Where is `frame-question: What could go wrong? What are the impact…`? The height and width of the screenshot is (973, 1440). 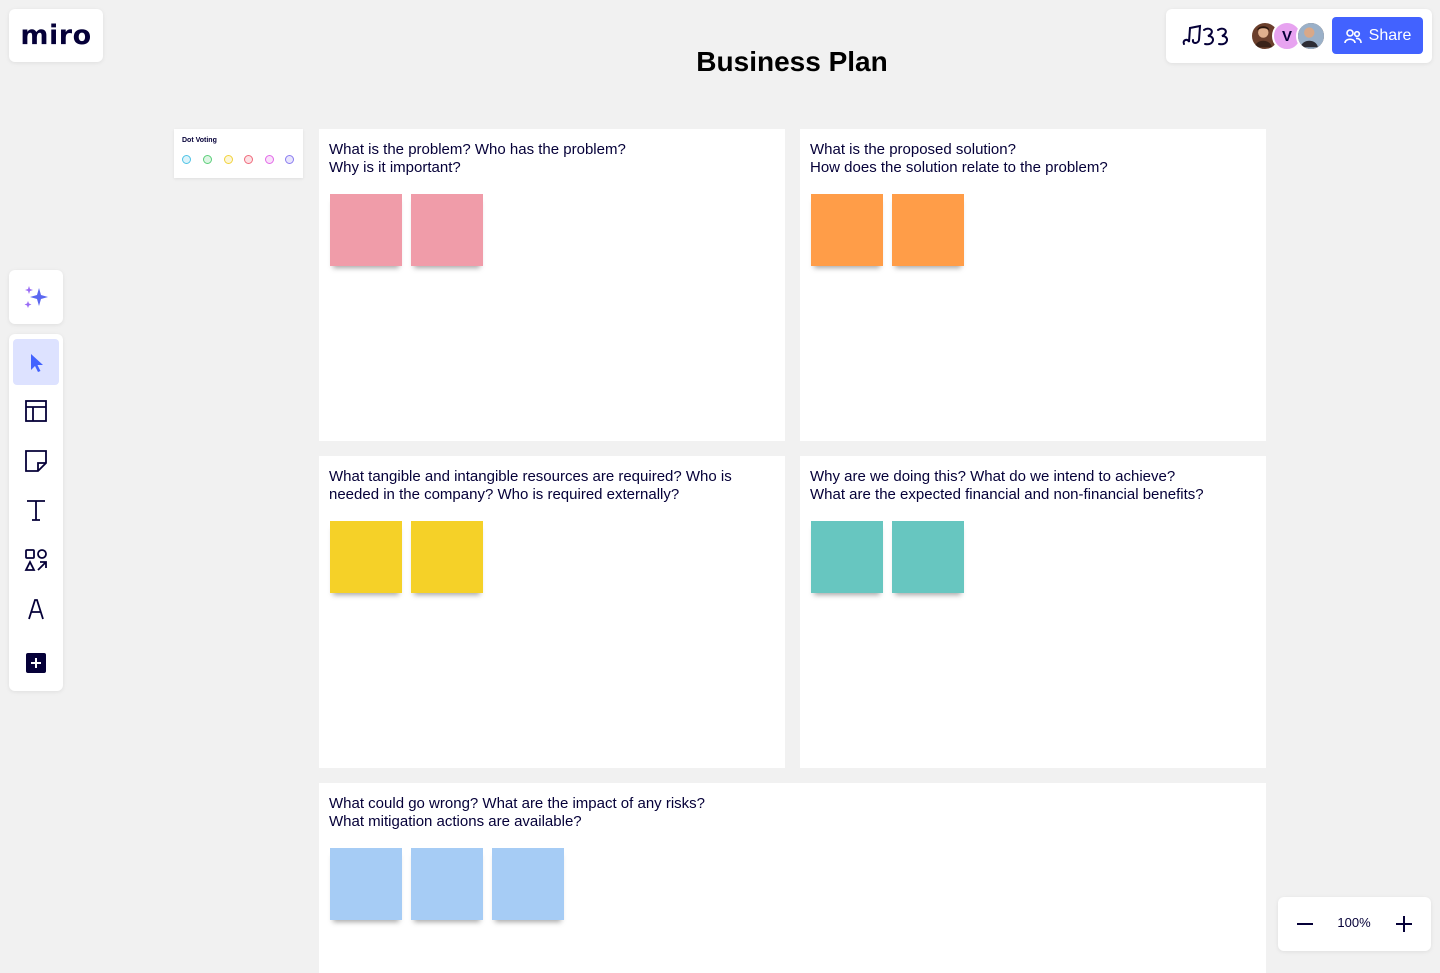
frame-question: What could go wrong? What are the impact… is located at coordinates (792, 813).